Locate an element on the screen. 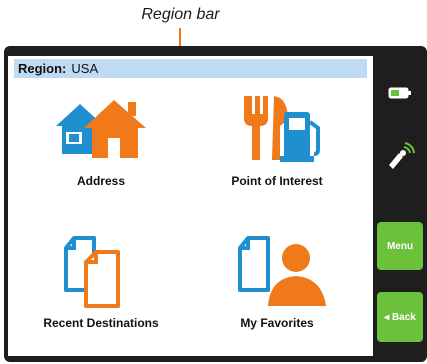 The height and width of the screenshot is (364, 427). my-favorites-button: My Favorites is located at coordinates (277, 291).